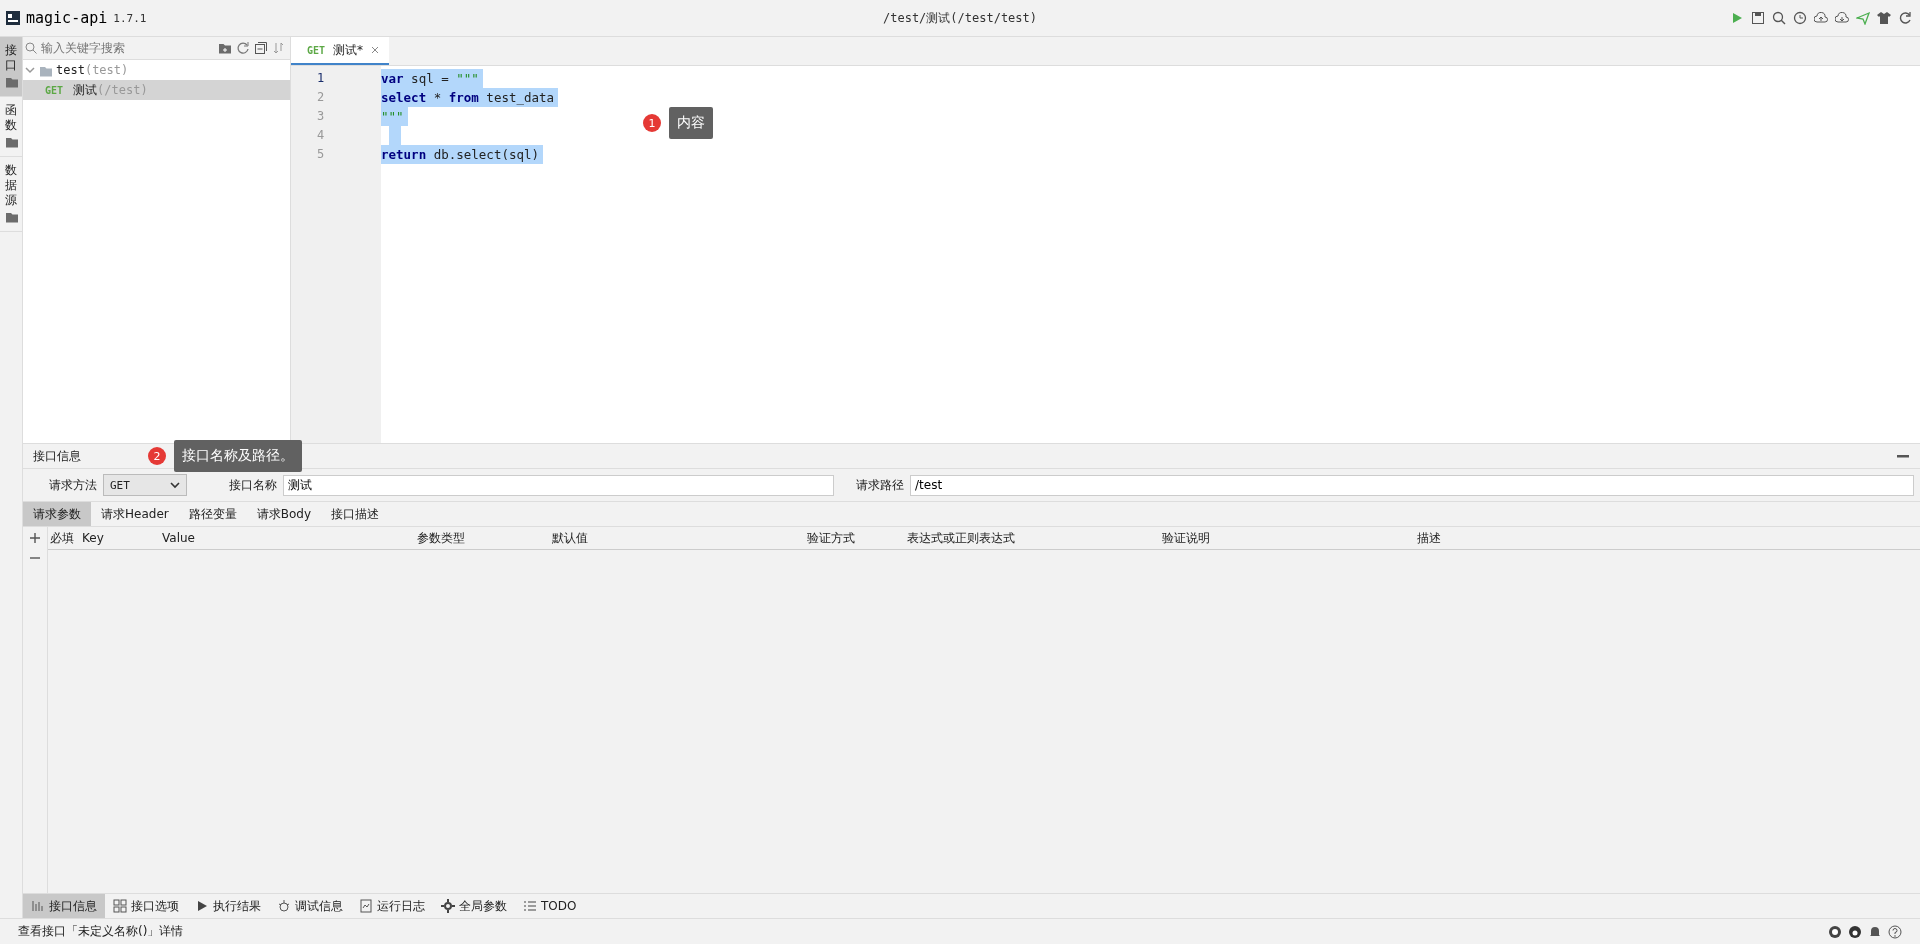  Describe the element at coordinates (558, 485) in the screenshot. I see `input-field: 测试` at that location.